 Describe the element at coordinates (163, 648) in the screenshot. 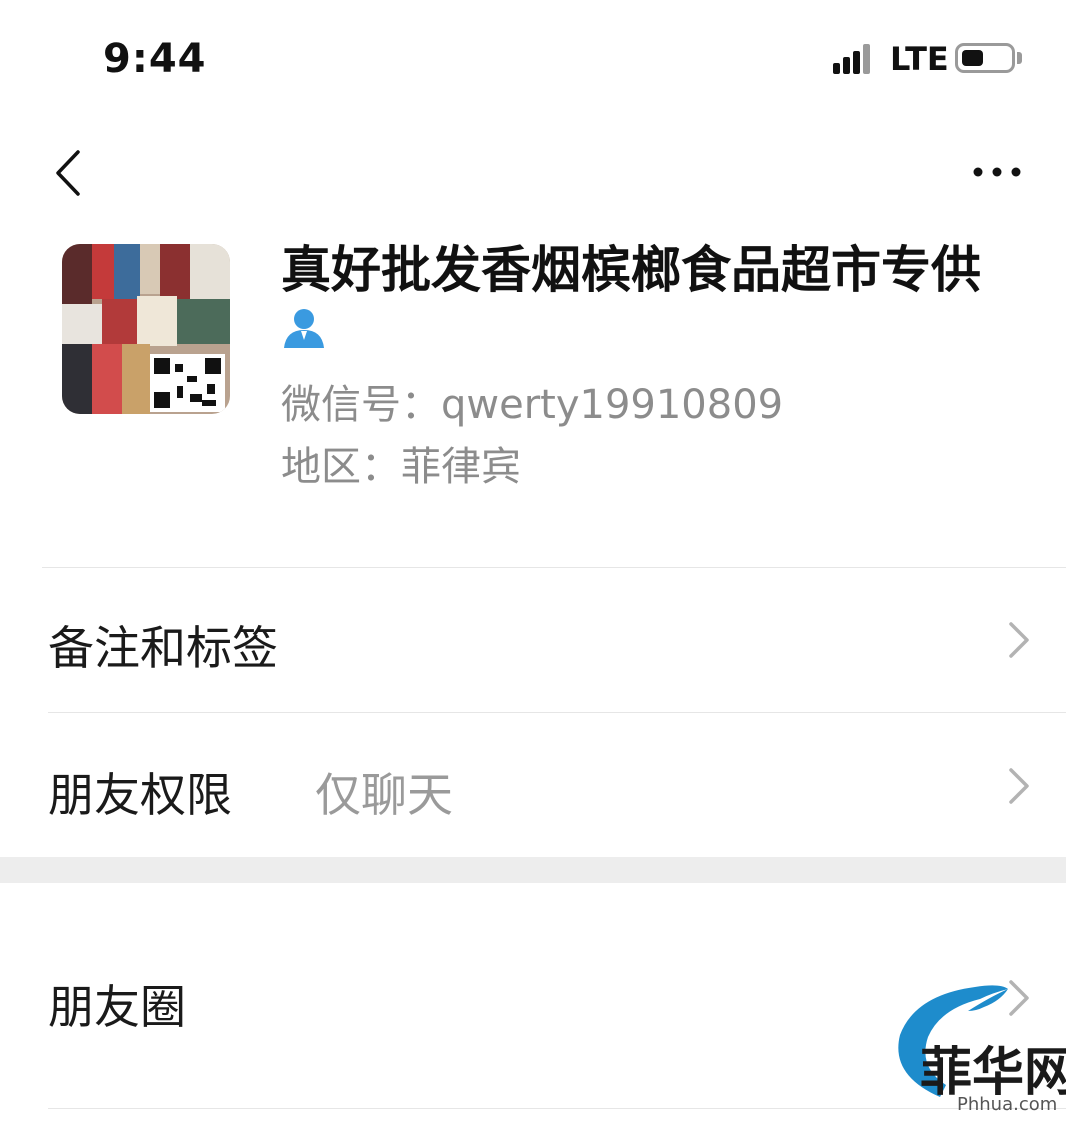

I see `row-label: 备注和标签` at that location.